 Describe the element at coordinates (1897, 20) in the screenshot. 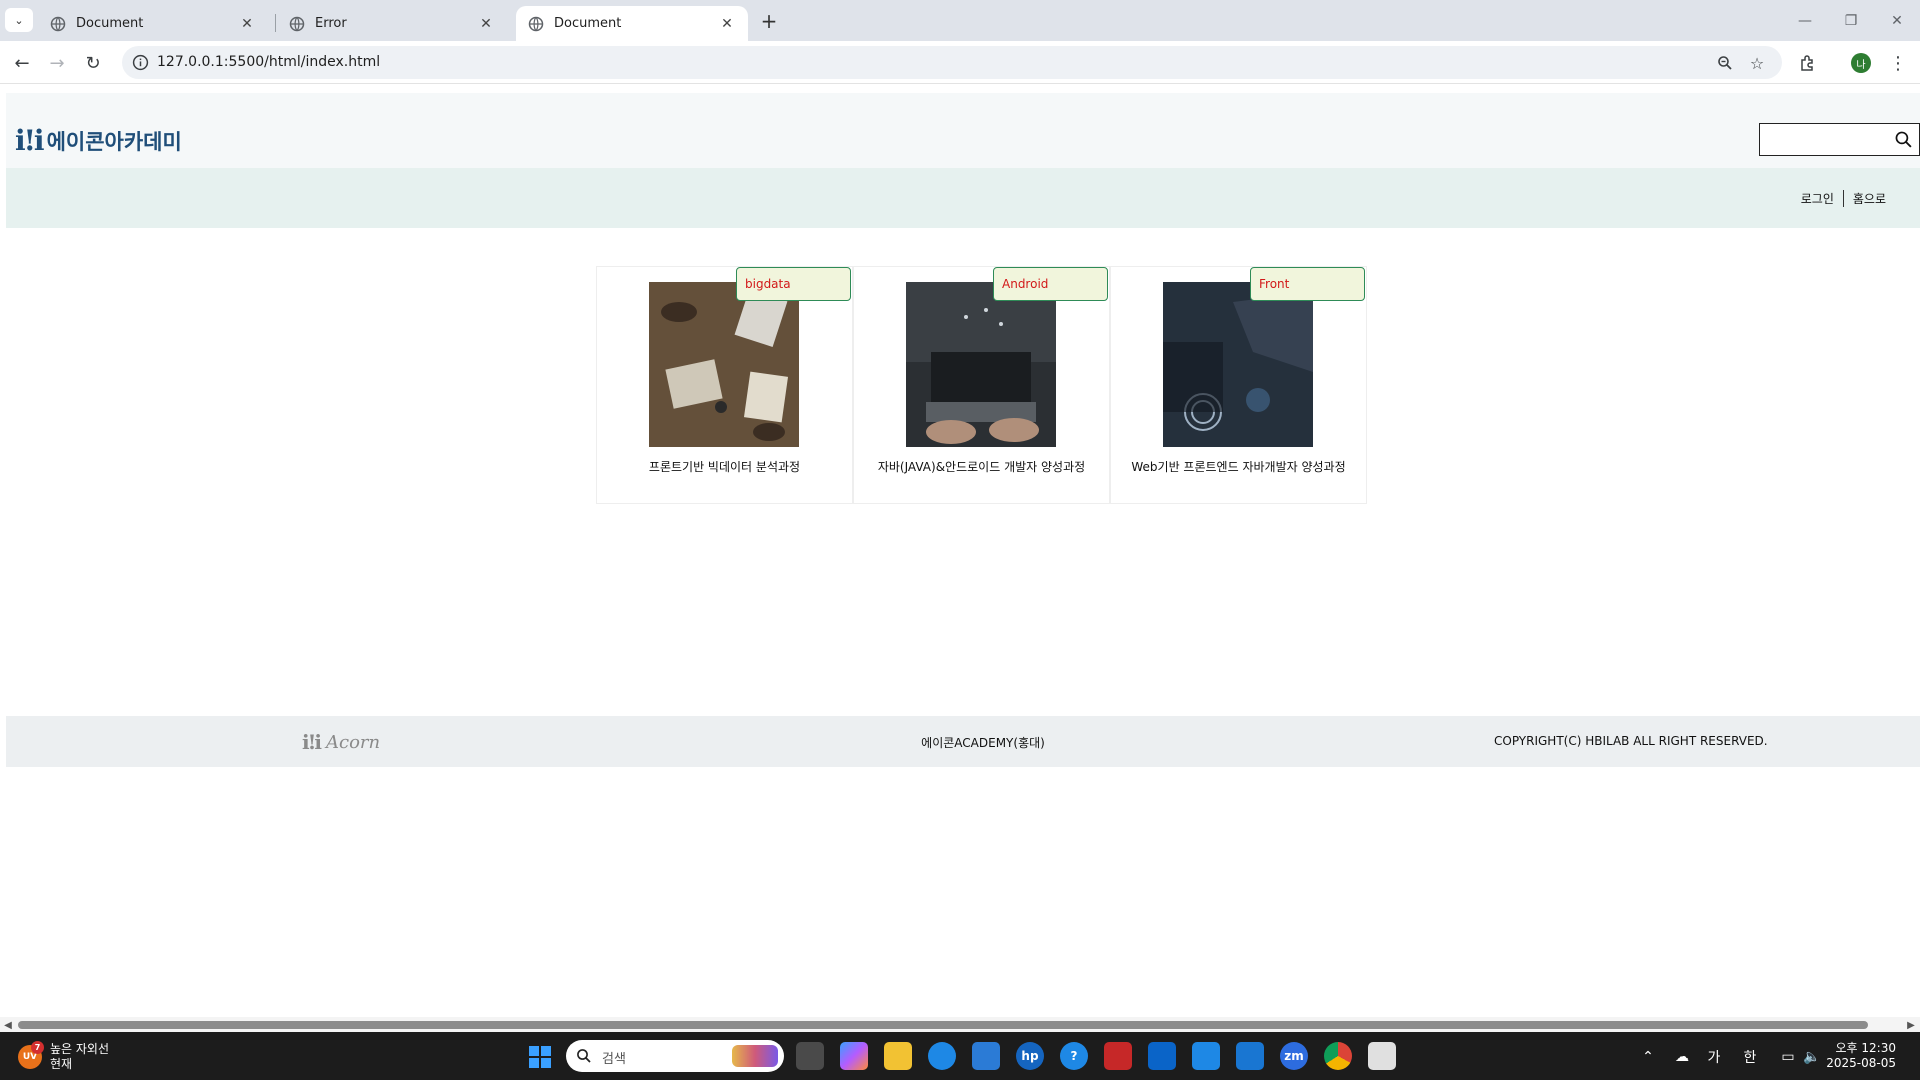

I see `close-window-icon: ✕` at that location.